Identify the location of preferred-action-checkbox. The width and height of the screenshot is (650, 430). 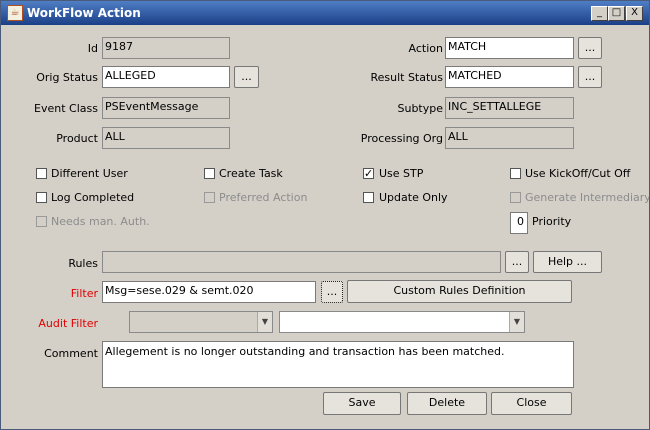
(209, 197).